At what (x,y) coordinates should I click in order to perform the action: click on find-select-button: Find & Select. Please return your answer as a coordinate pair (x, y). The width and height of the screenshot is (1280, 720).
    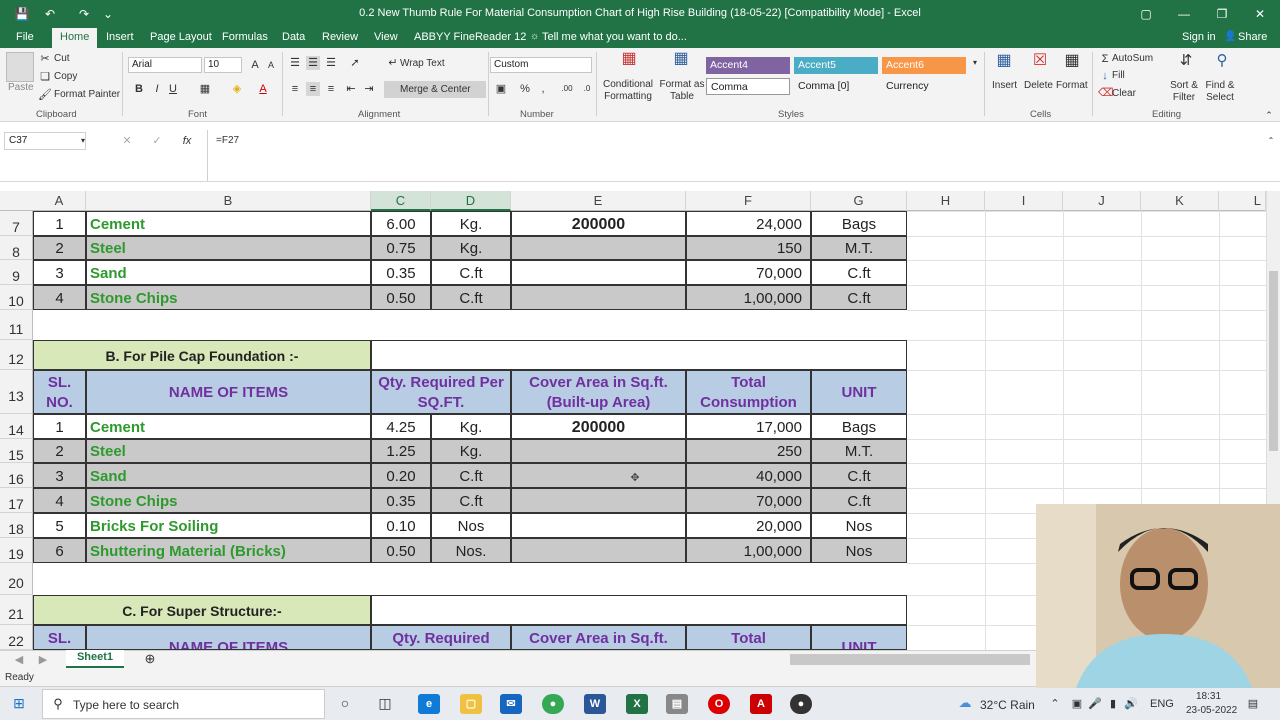
    Looking at the image, I should click on (1220, 92).